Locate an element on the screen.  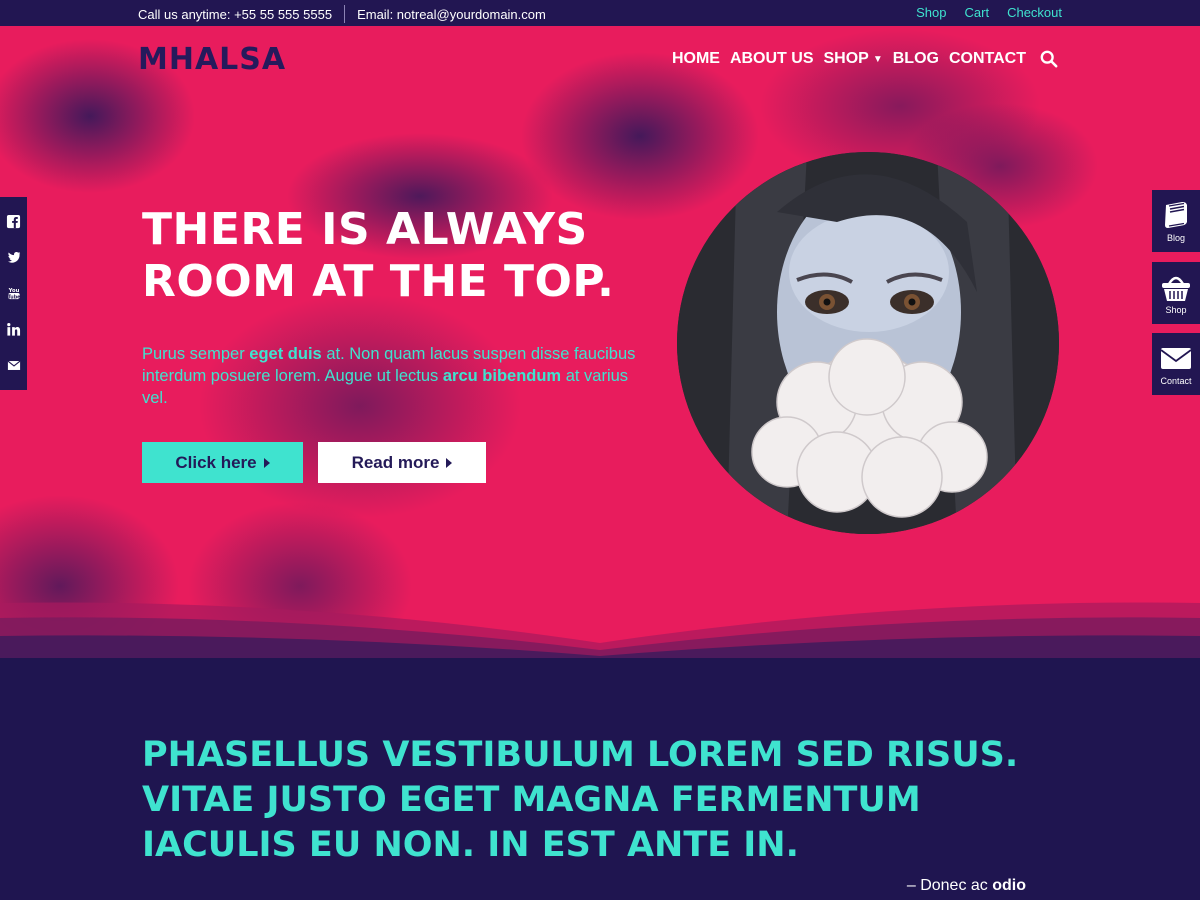
book-icon is located at coordinates (1176, 214).